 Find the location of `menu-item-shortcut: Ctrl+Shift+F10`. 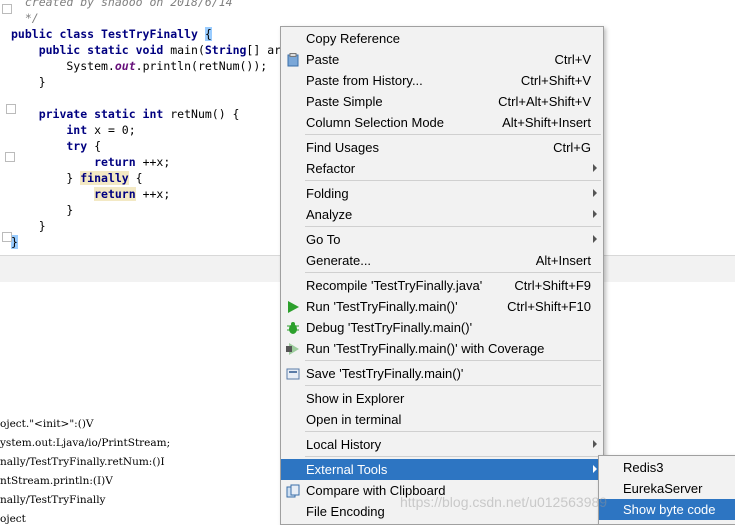

menu-item-shortcut: Ctrl+Shift+F10 is located at coordinates (549, 306).